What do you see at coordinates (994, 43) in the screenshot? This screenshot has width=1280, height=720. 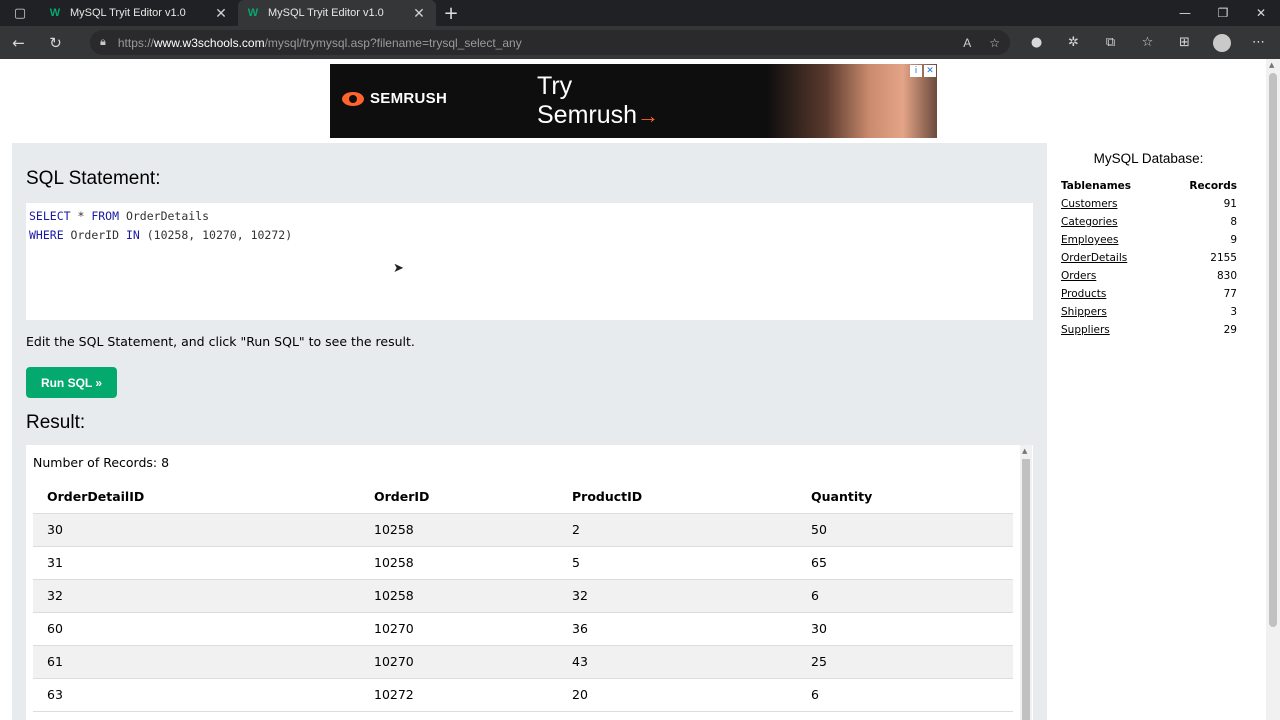 I see `favorite-star-icon: ☆` at bounding box center [994, 43].